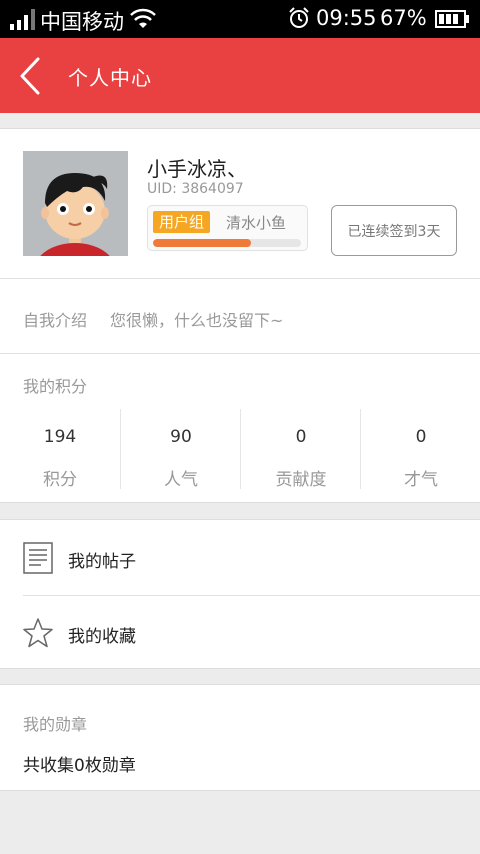 This screenshot has height=854, width=480. I want to click on self-intro-text: 您很懒，什么也没留下~, so click(197, 320).